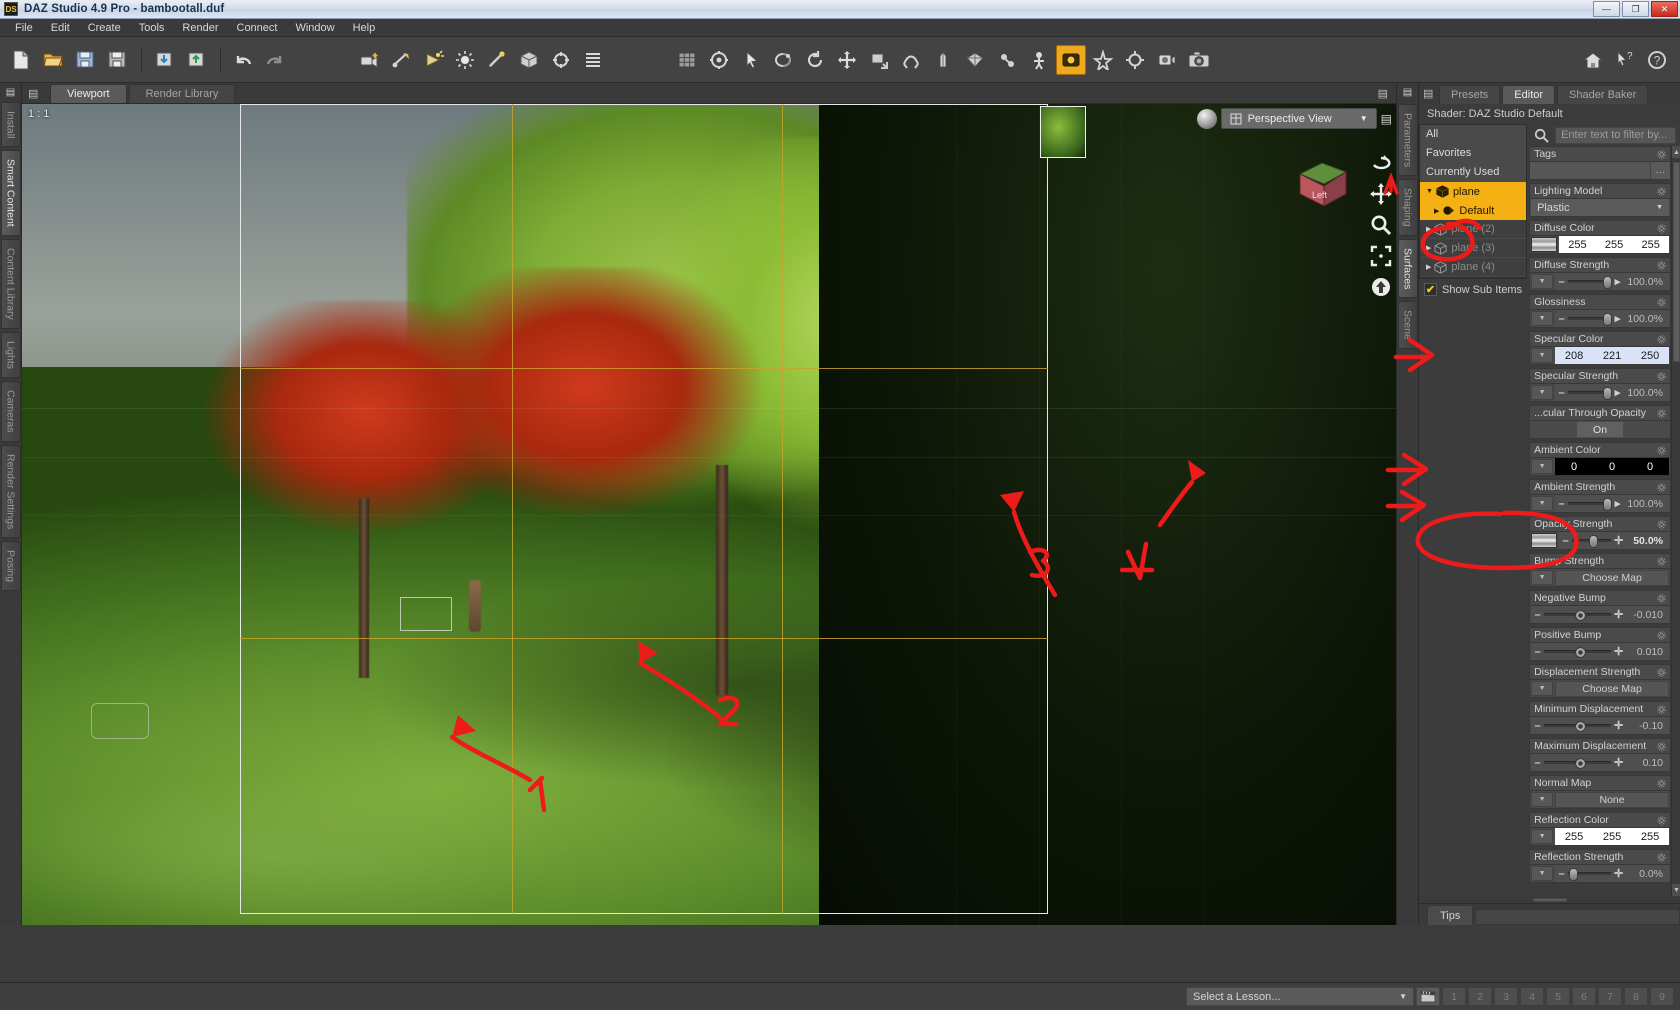  What do you see at coordinates (1428, 996) in the screenshot?
I see `film-clapper-icon` at bounding box center [1428, 996].